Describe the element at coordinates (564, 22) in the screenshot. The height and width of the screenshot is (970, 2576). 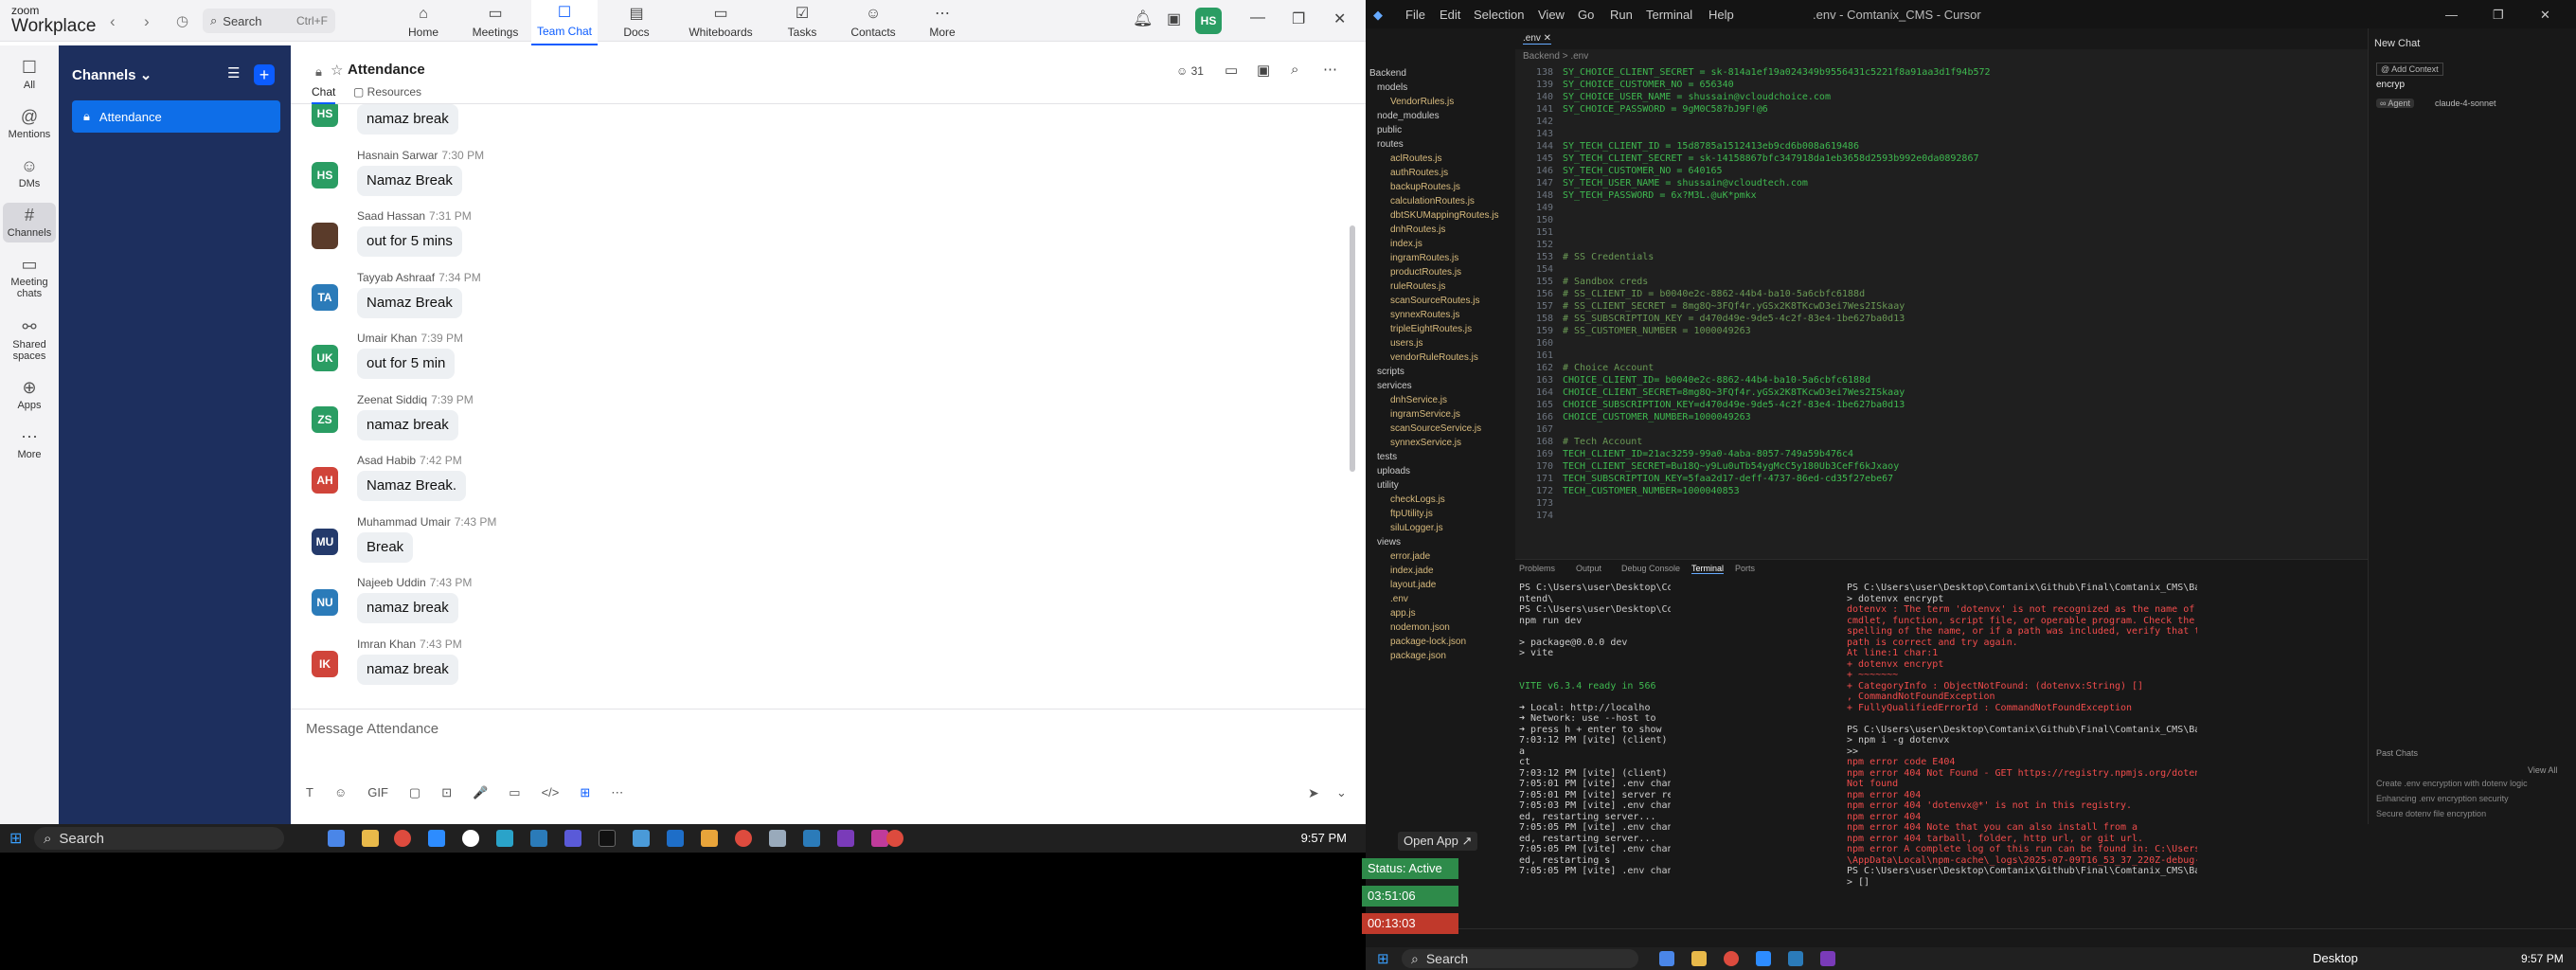
I see `tab-team-chat: ☐ Team Chat` at that location.